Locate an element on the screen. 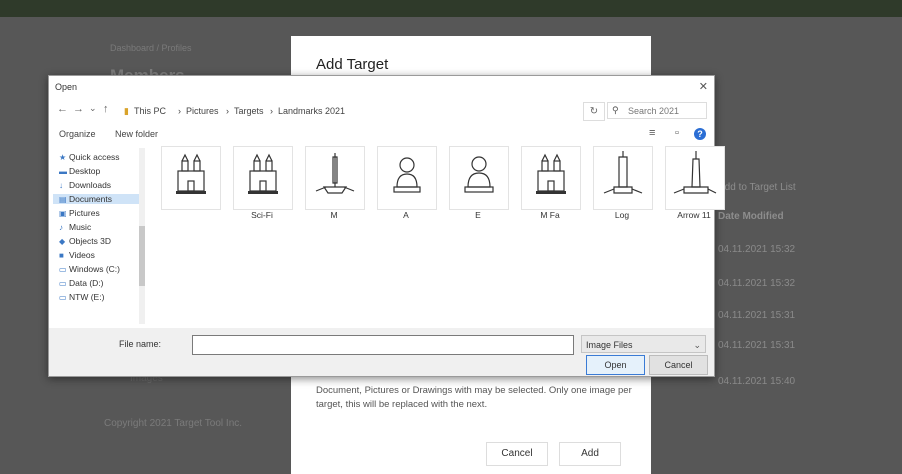  file-item: Sci-Fi is located at coordinates (263, 184).